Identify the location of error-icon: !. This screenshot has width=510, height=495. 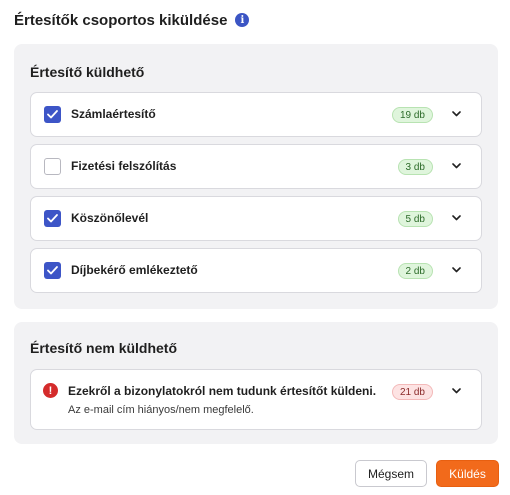
(50, 390).